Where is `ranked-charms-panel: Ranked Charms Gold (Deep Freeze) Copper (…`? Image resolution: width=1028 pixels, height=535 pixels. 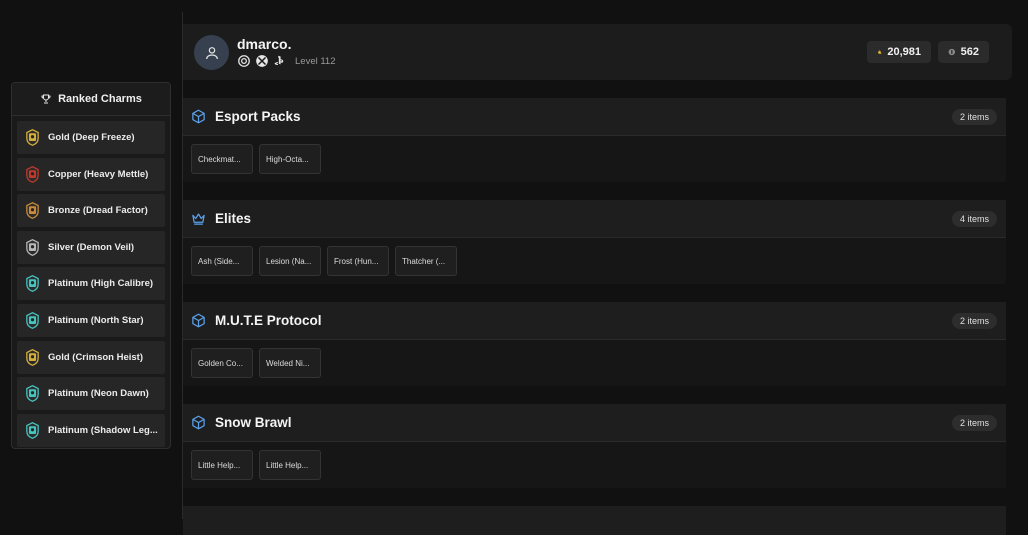 ranked-charms-panel: Ranked Charms Gold (Deep Freeze) Copper (… is located at coordinates (91, 265).